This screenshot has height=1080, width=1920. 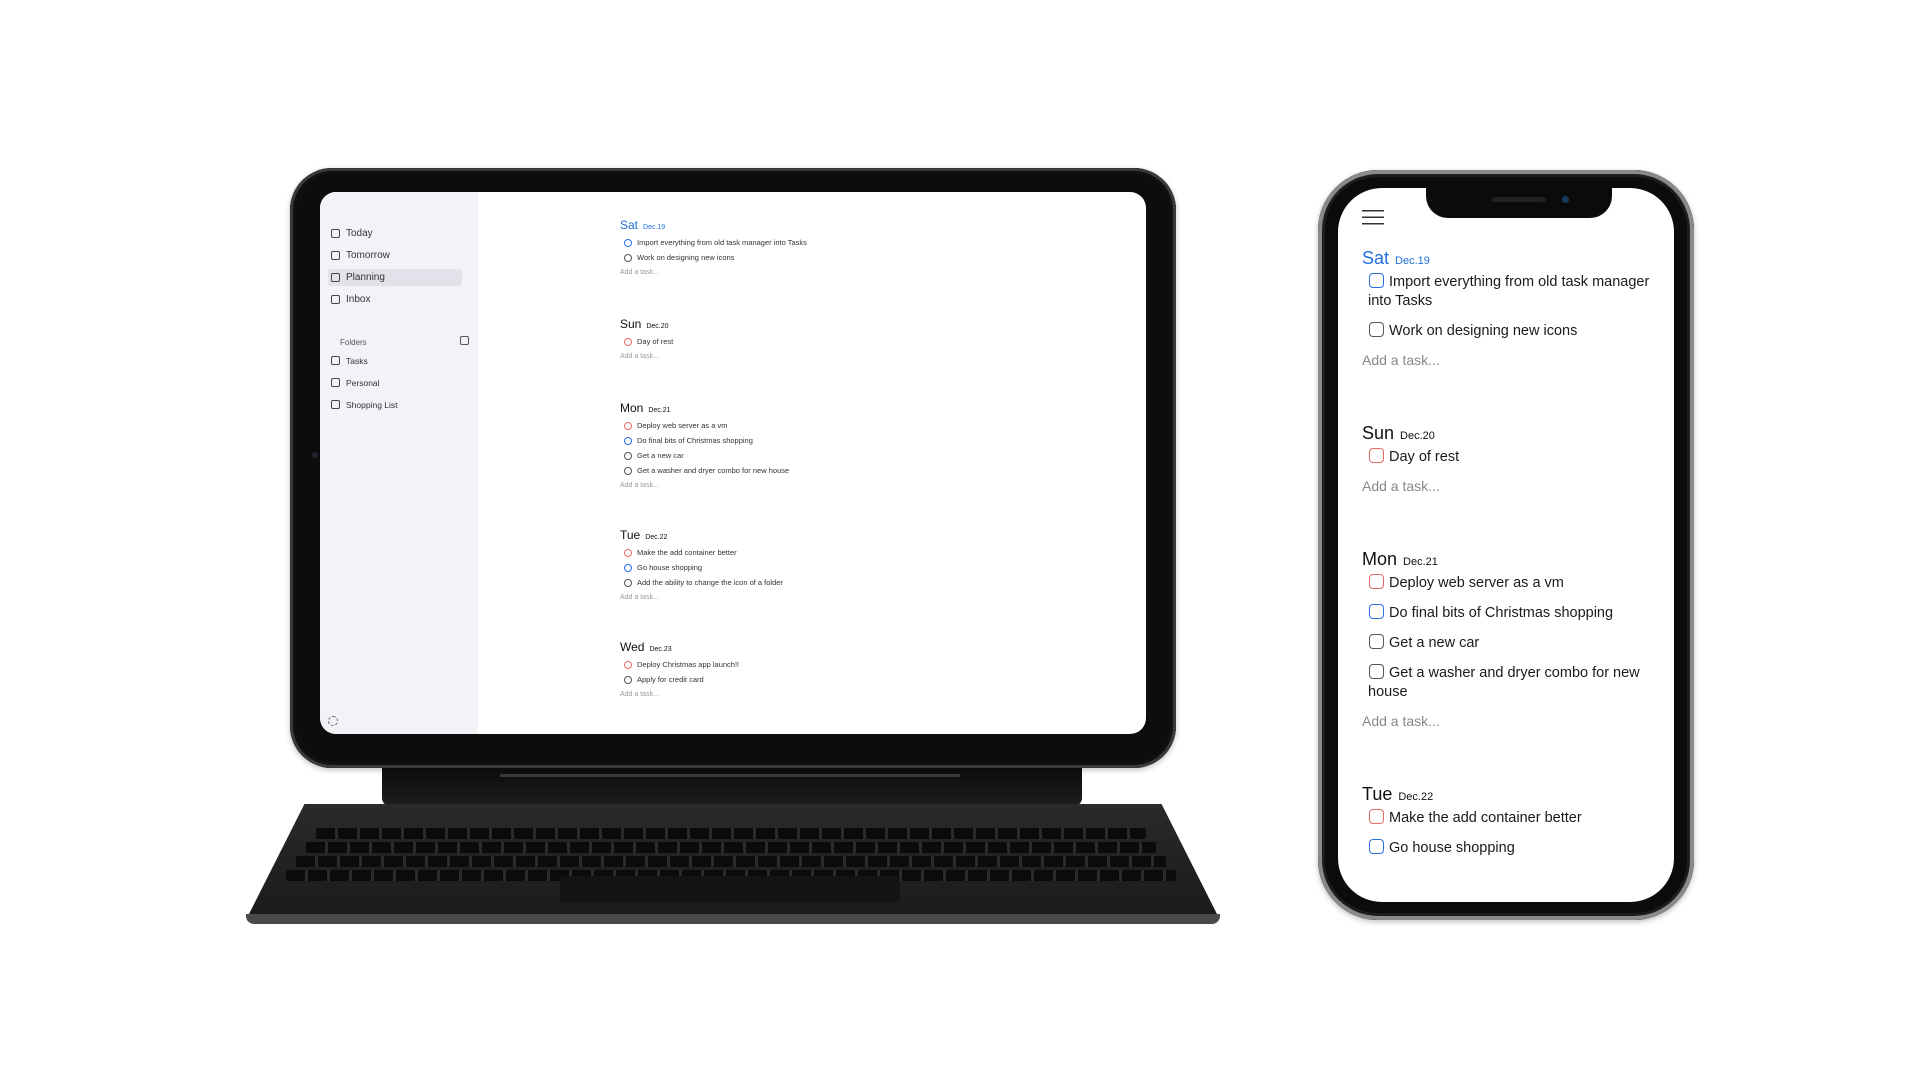 What do you see at coordinates (335, 233) in the screenshot?
I see `calendar-icon` at bounding box center [335, 233].